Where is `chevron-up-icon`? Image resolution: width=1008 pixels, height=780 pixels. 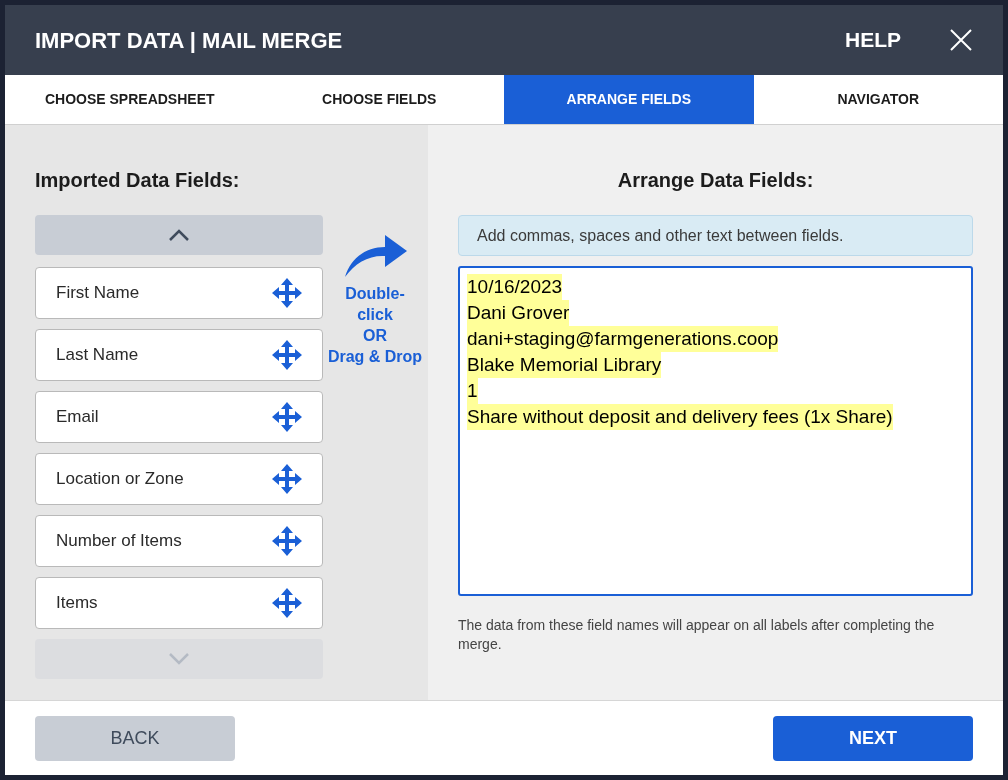 chevron-up-icon is located at coordinates (179, 235).